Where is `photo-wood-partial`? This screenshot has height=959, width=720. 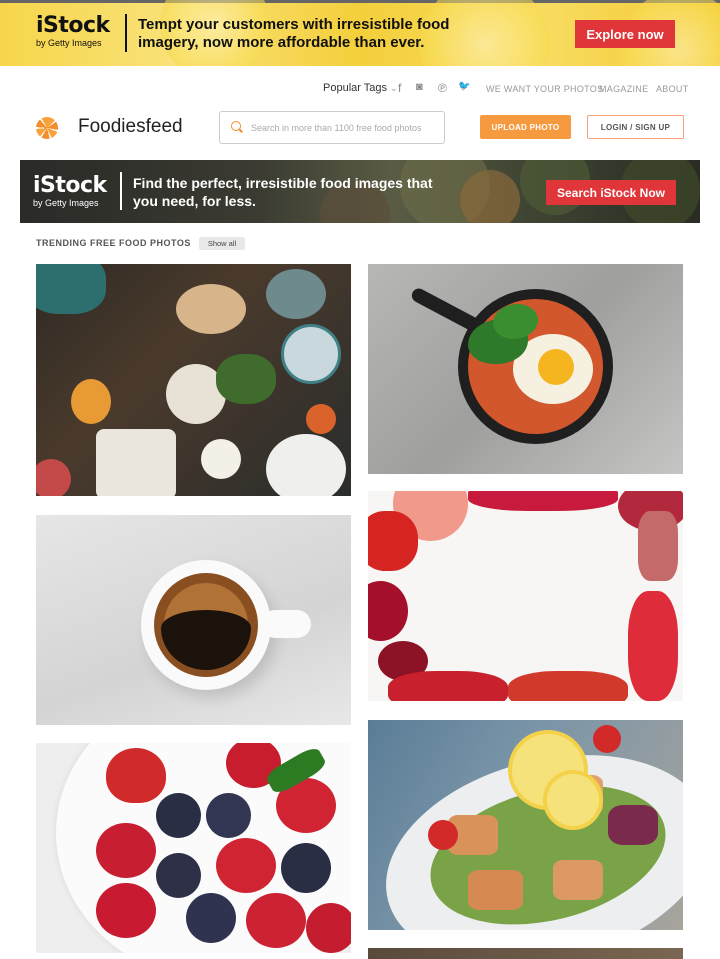
photo-wood-partial is located at coordinates (525, 953).